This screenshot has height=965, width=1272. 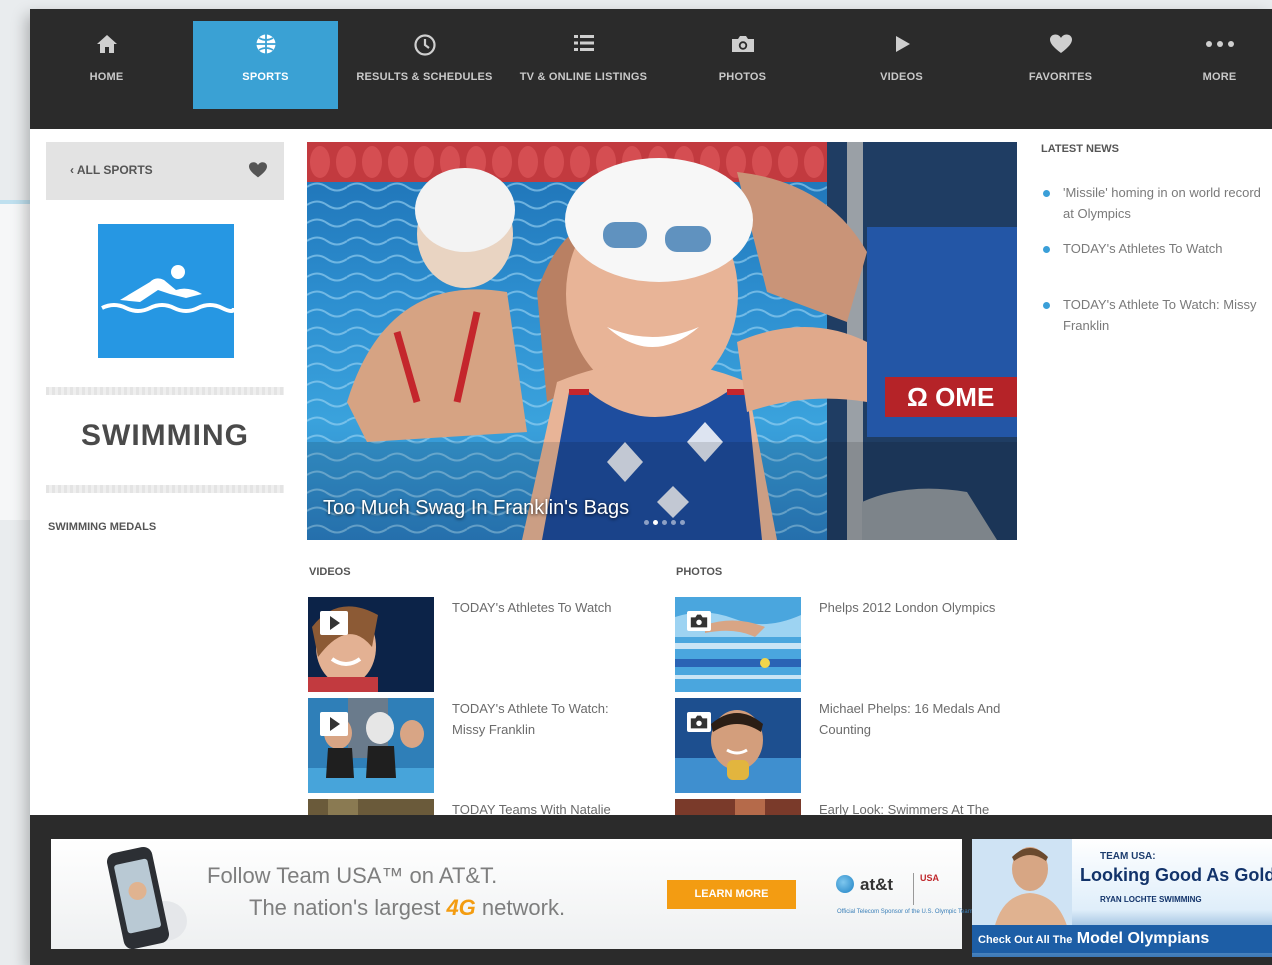 What do you see at coordinates (928, 889) in the screenshot?
I see `usa-badge: USA` at bounding box center [928, 889].